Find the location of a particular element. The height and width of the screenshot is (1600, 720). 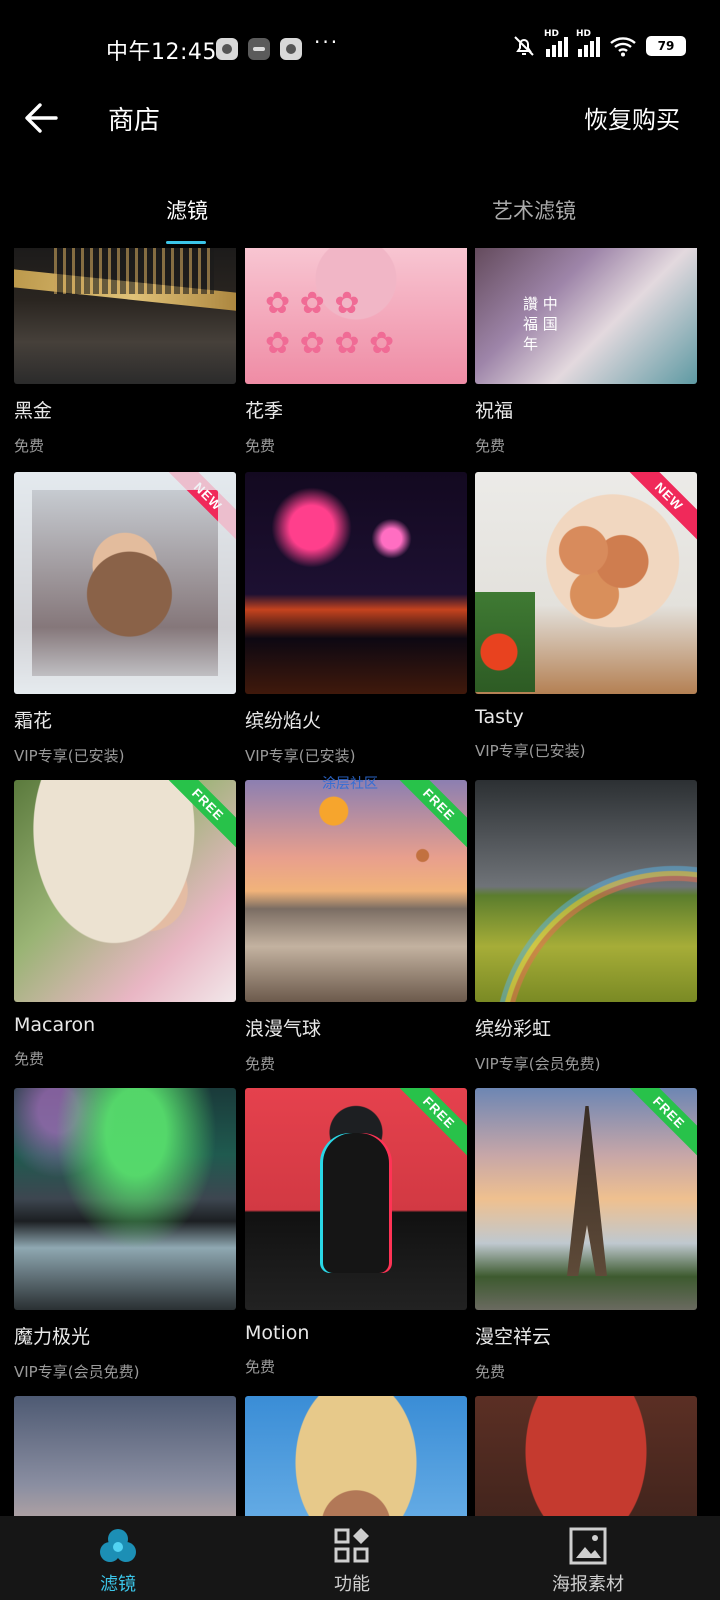

filter-name: 浪漫气球 is located at coordinates (283, 1029).